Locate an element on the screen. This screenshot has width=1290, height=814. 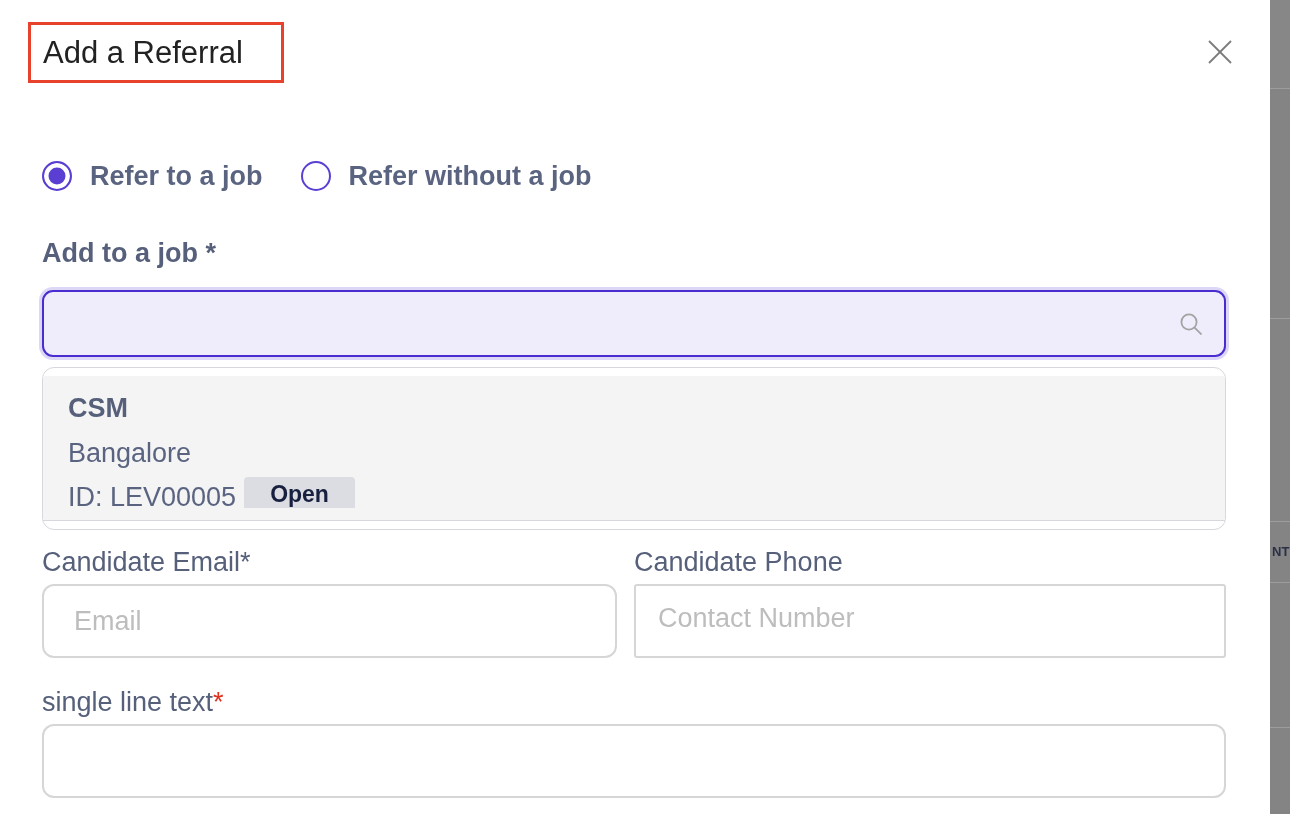
radio-label: Refer without a job is located at coordinates (470, 176).